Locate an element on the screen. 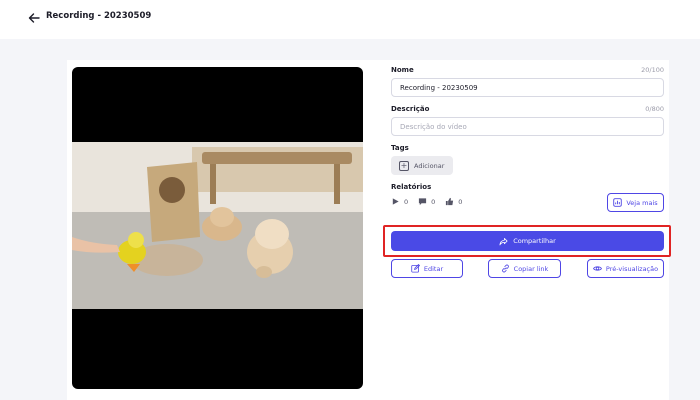  see-more-button: Veja mais is located at coordinates (635, 202).